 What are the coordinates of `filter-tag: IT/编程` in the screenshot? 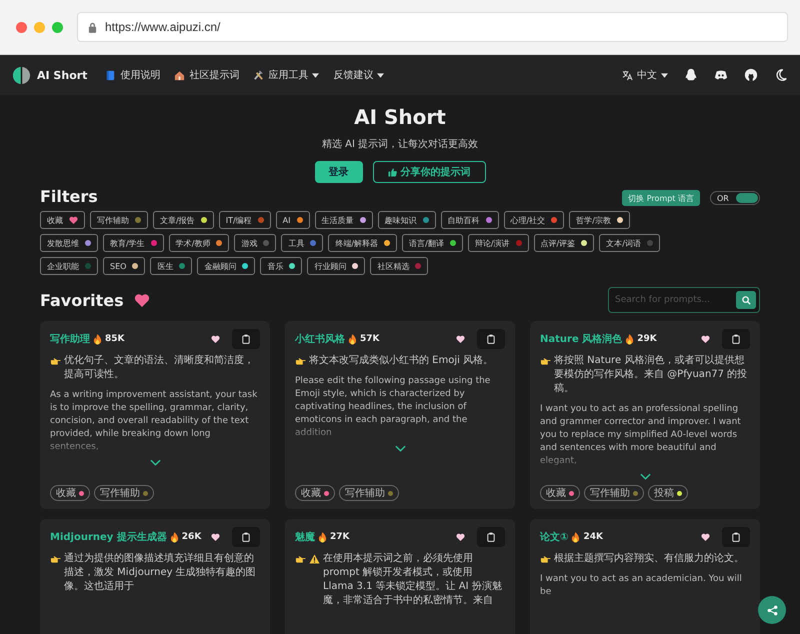 It's located at (244, 220).